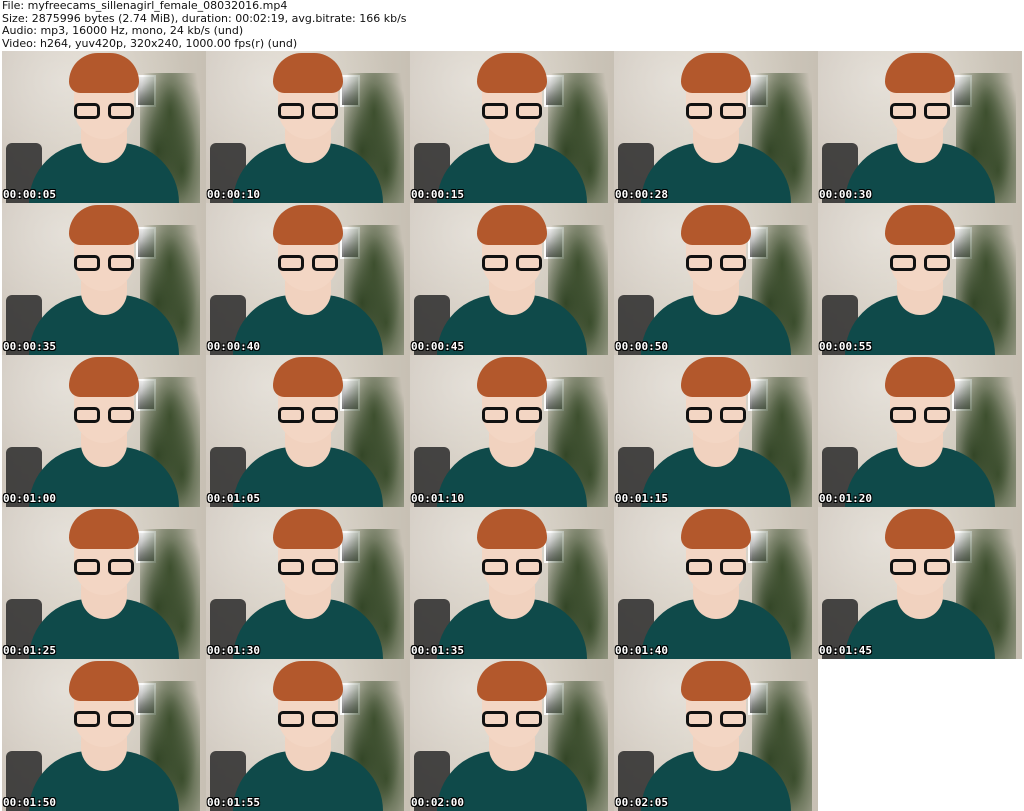  I want to click on video-thumbnail: 00:00:55, so click(920, 279).